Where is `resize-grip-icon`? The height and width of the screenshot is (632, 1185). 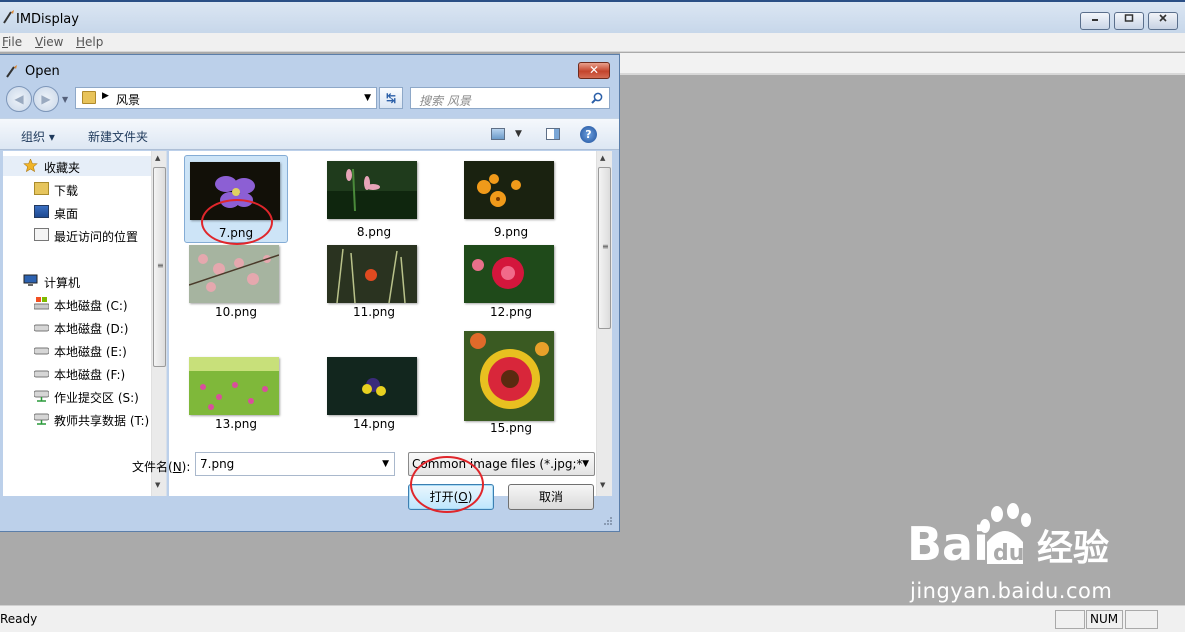
resize-grip-icon is located at coordinates (608, 521).